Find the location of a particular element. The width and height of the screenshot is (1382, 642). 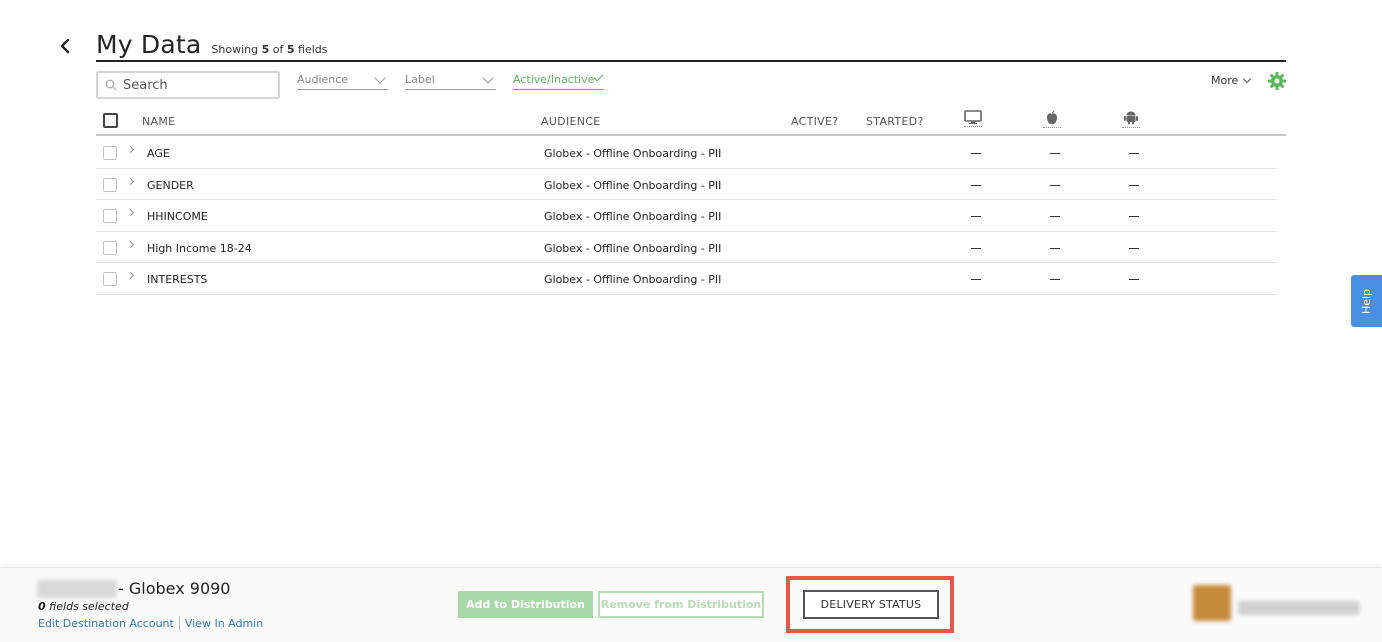

selected-count: 0 is located at coordinates (42, 606).